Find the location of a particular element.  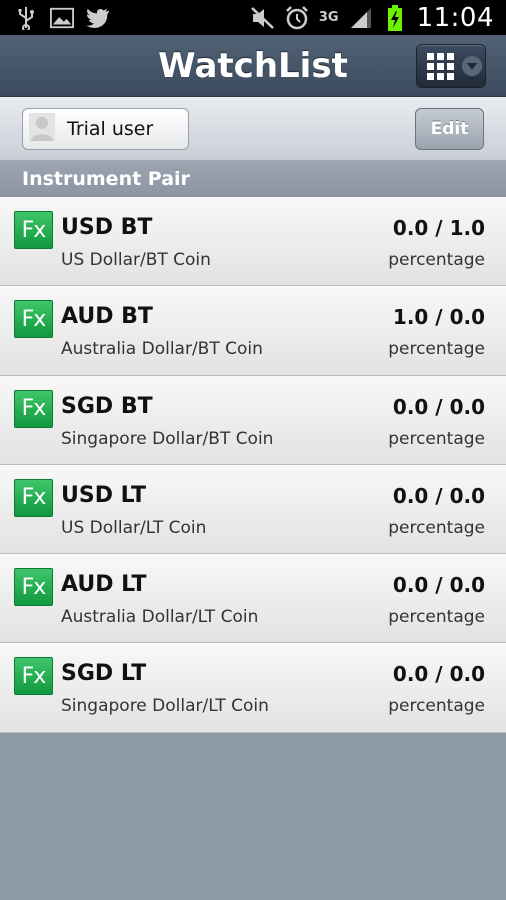

user-button: Trial user is located at coordinates (105, 129).